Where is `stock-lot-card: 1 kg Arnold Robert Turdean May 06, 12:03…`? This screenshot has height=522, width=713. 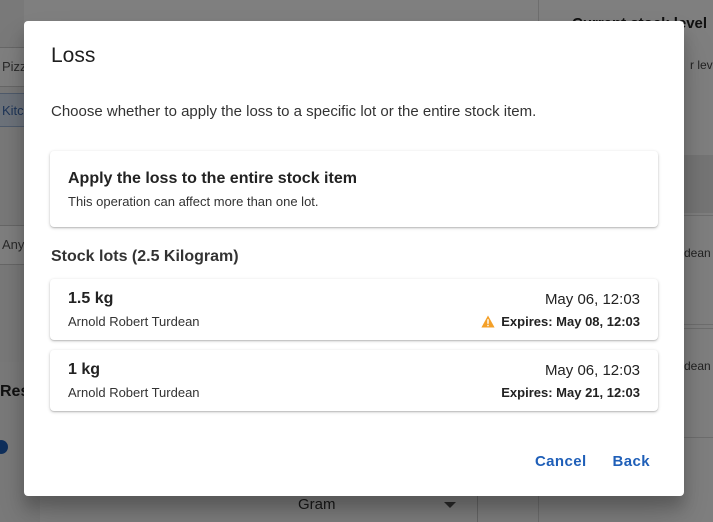 stock-lot-card: 1 kg Arnold Robert Turdean May 06, 12:03… is located at coordinates (354, 380).